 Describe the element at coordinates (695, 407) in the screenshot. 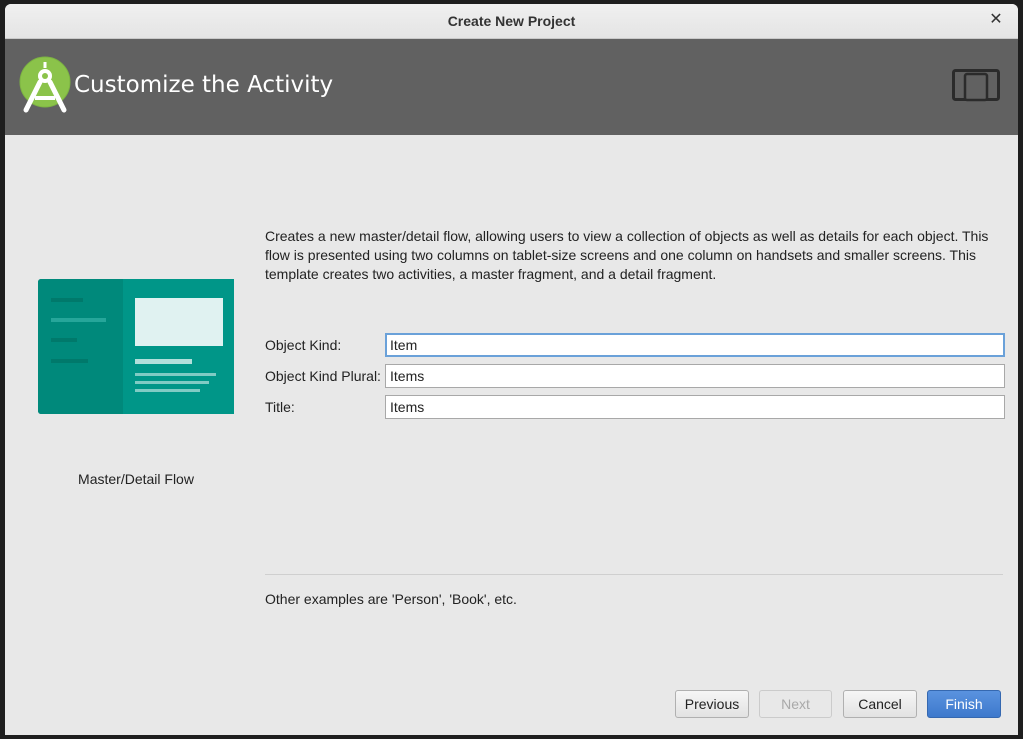

I see `title-input` at that location.